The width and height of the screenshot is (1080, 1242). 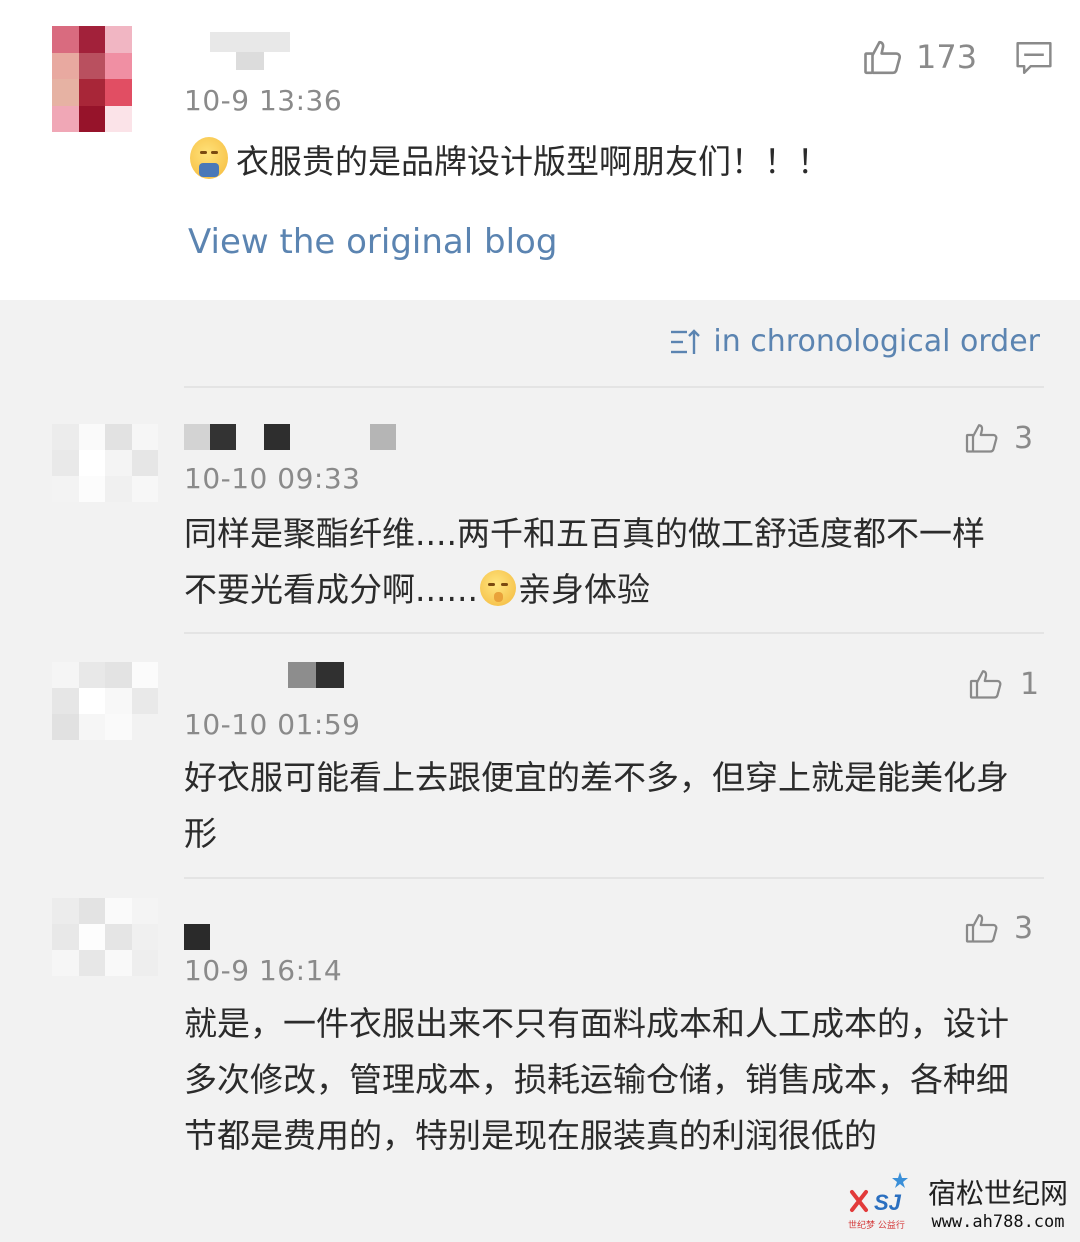 I want to click on comment-time: 10-10 09:33, so click(x=272, y=478).